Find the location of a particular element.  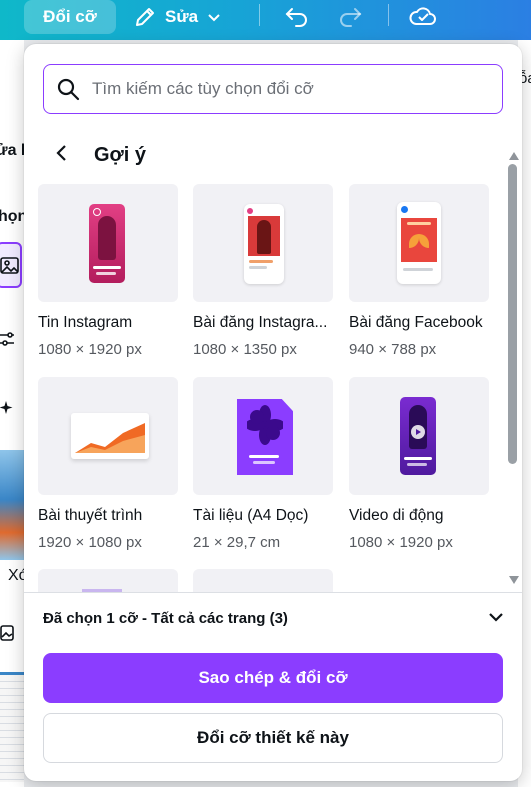

resize-this-design-button: Đổi cỡ thiết kế này is located at coordinates (273, 738).